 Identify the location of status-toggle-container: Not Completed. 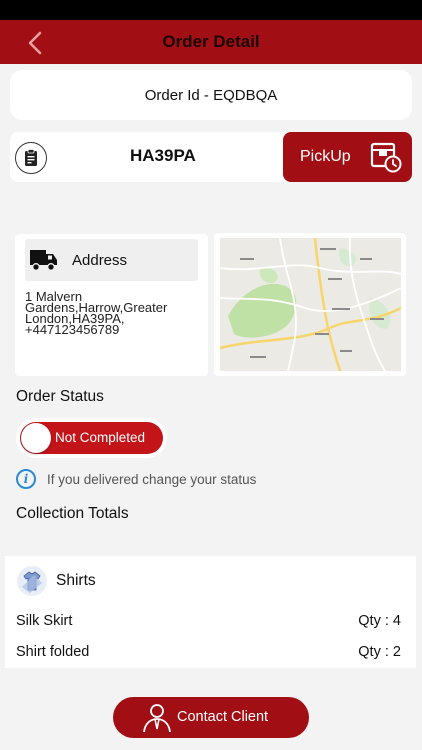
(91, 438).